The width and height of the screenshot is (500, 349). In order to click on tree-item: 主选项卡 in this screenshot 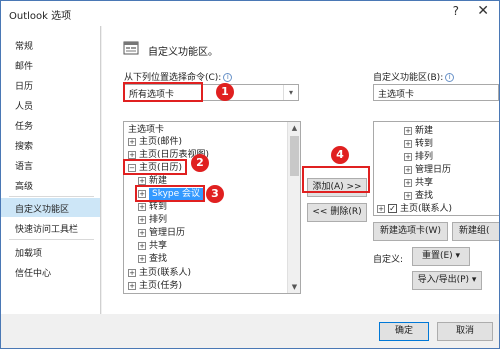, I will do `click(146, 130)`.